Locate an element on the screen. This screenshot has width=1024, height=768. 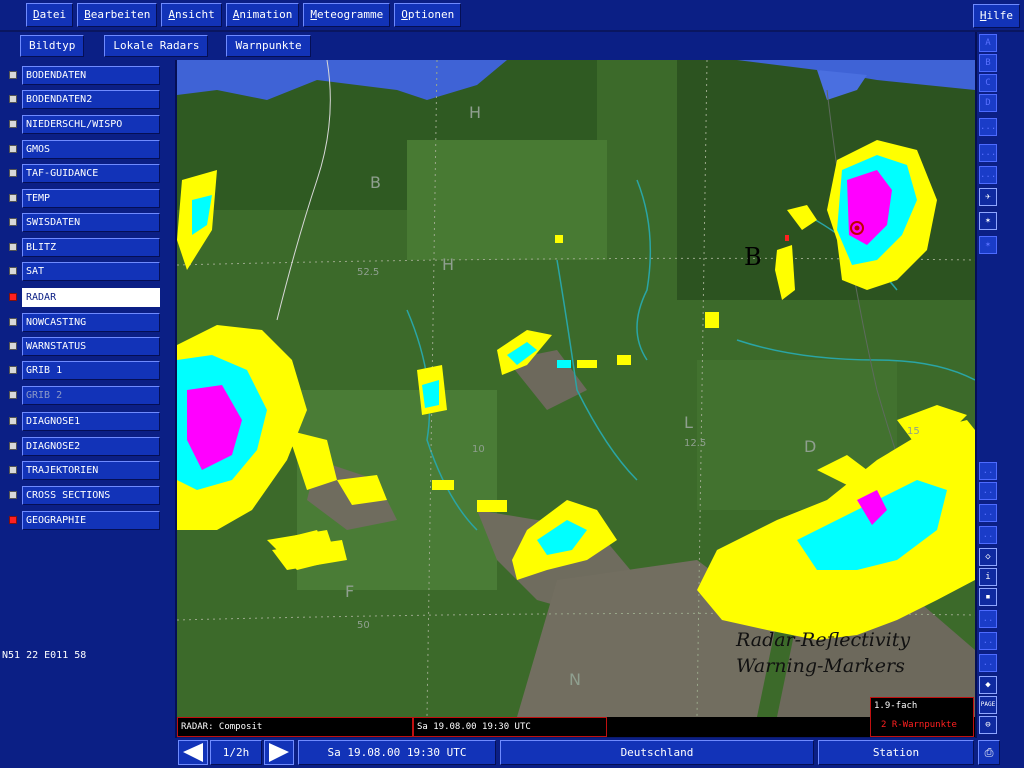
page-button: PAGE is located at coordinates (988, 705).